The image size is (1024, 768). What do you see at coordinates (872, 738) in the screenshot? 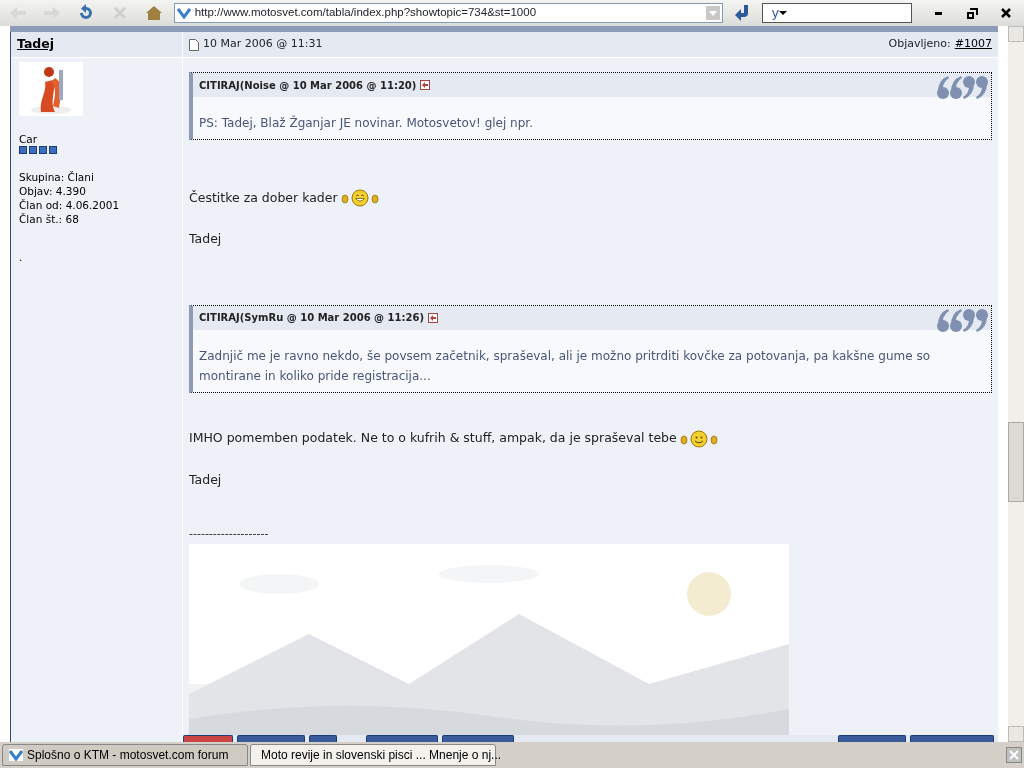
I see `quote-button` at bounding box center [872, 738].